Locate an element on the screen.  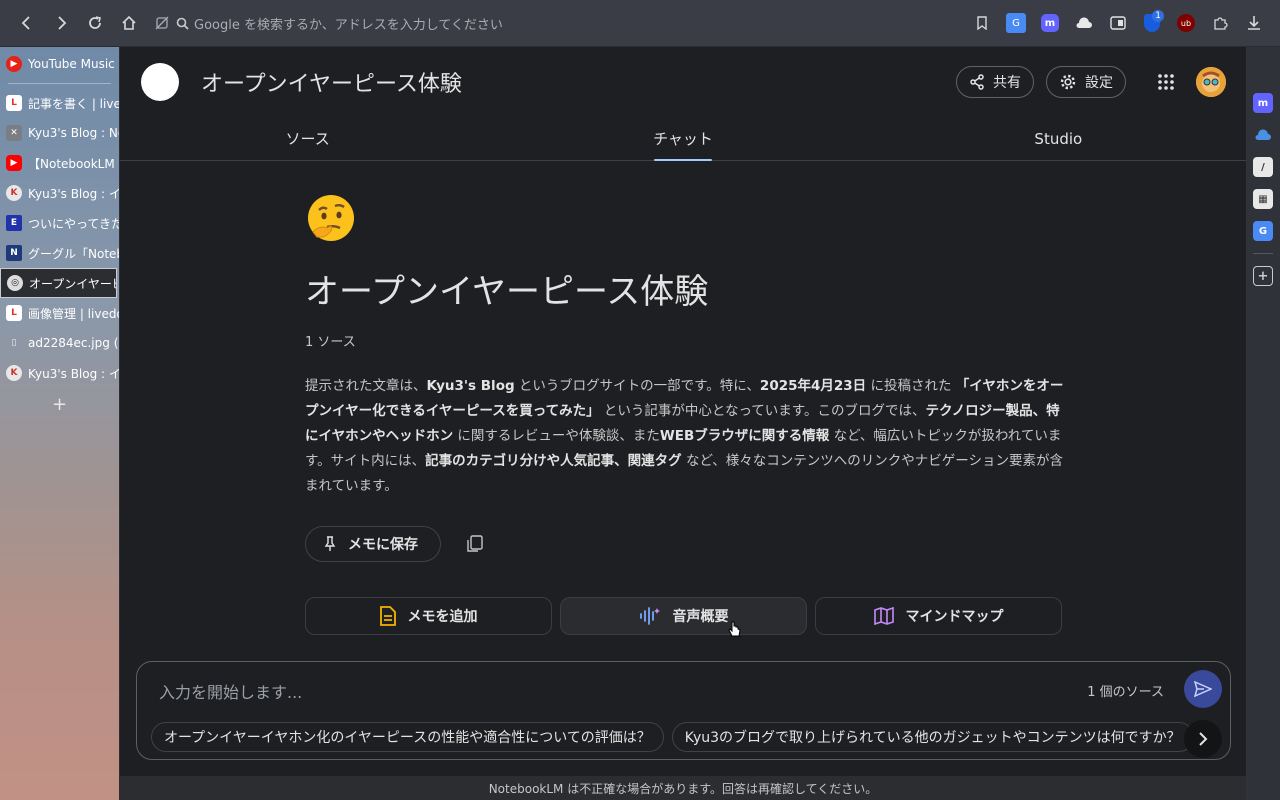
save-to-memo-button: メモに保存 is located at coordinates (373, 544).